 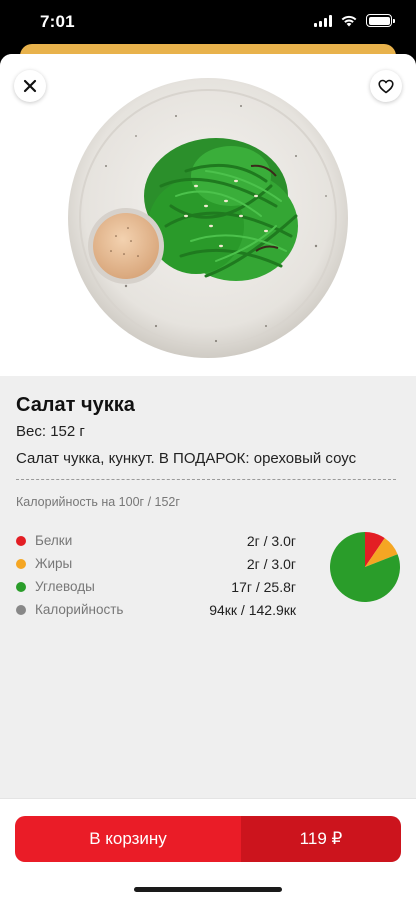 What do you see at coordinates (21, 586) in the screenshot?
I see `carbs-dot` at bounding box center [21, 586].